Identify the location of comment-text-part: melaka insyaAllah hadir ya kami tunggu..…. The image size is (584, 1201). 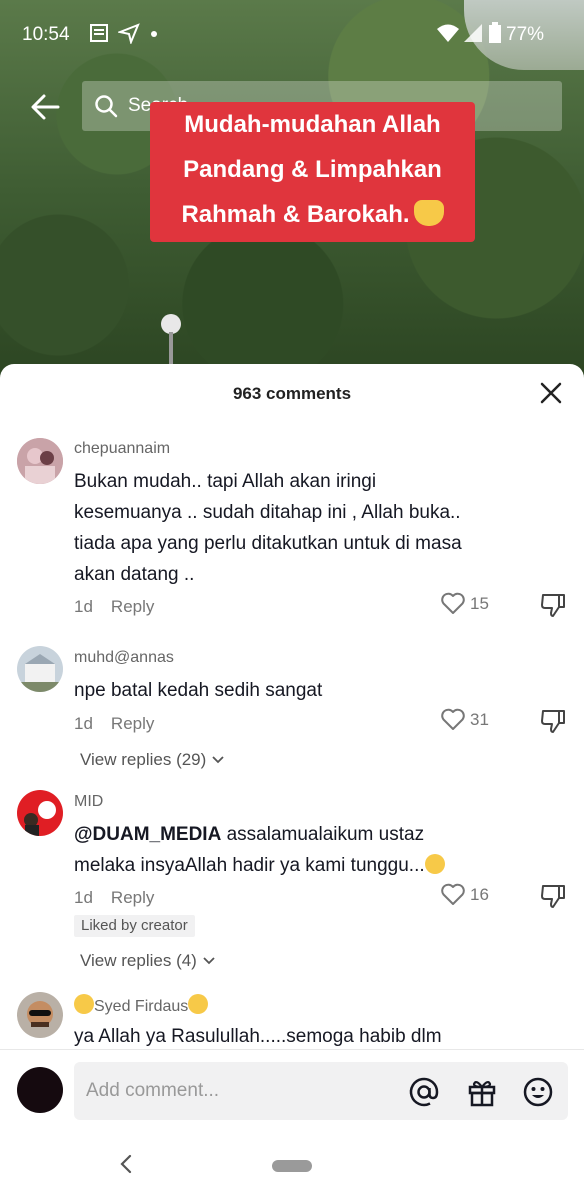
(249, 865).